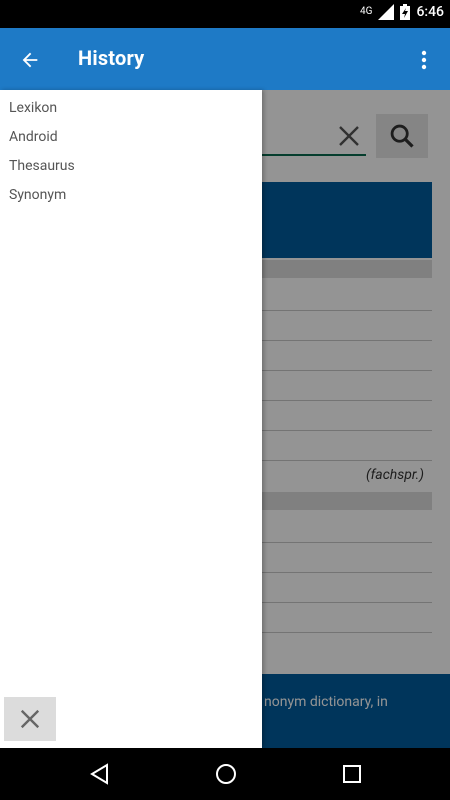  Describe the element at coordinates (131, 108) in the screenshot. I see `history-item: Lexikon` at that location.